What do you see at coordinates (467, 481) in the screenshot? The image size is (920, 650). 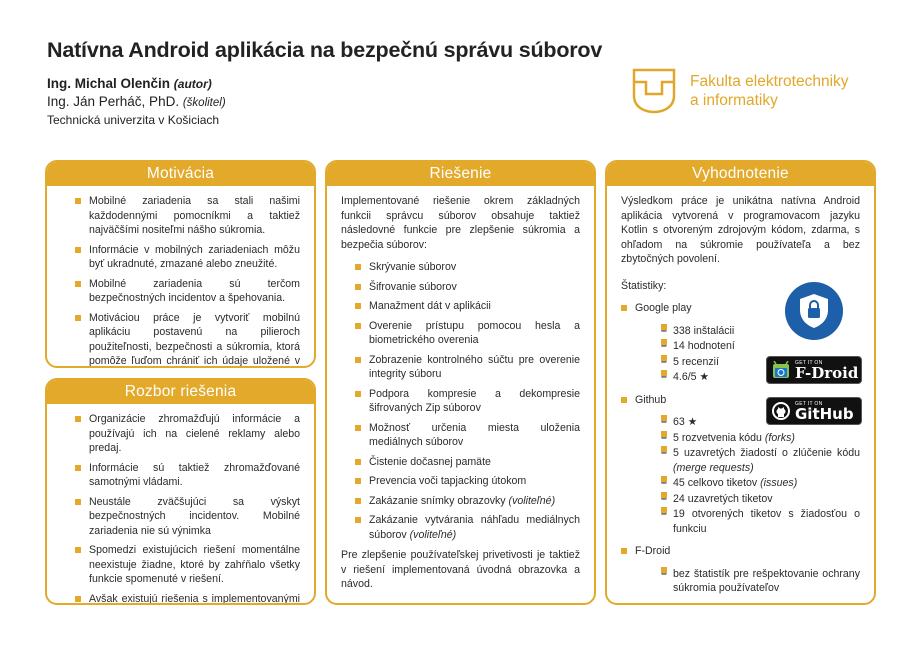 I see `feature-item: Prevencia voči tapjacking útokom` at bounding box center [467, 481].